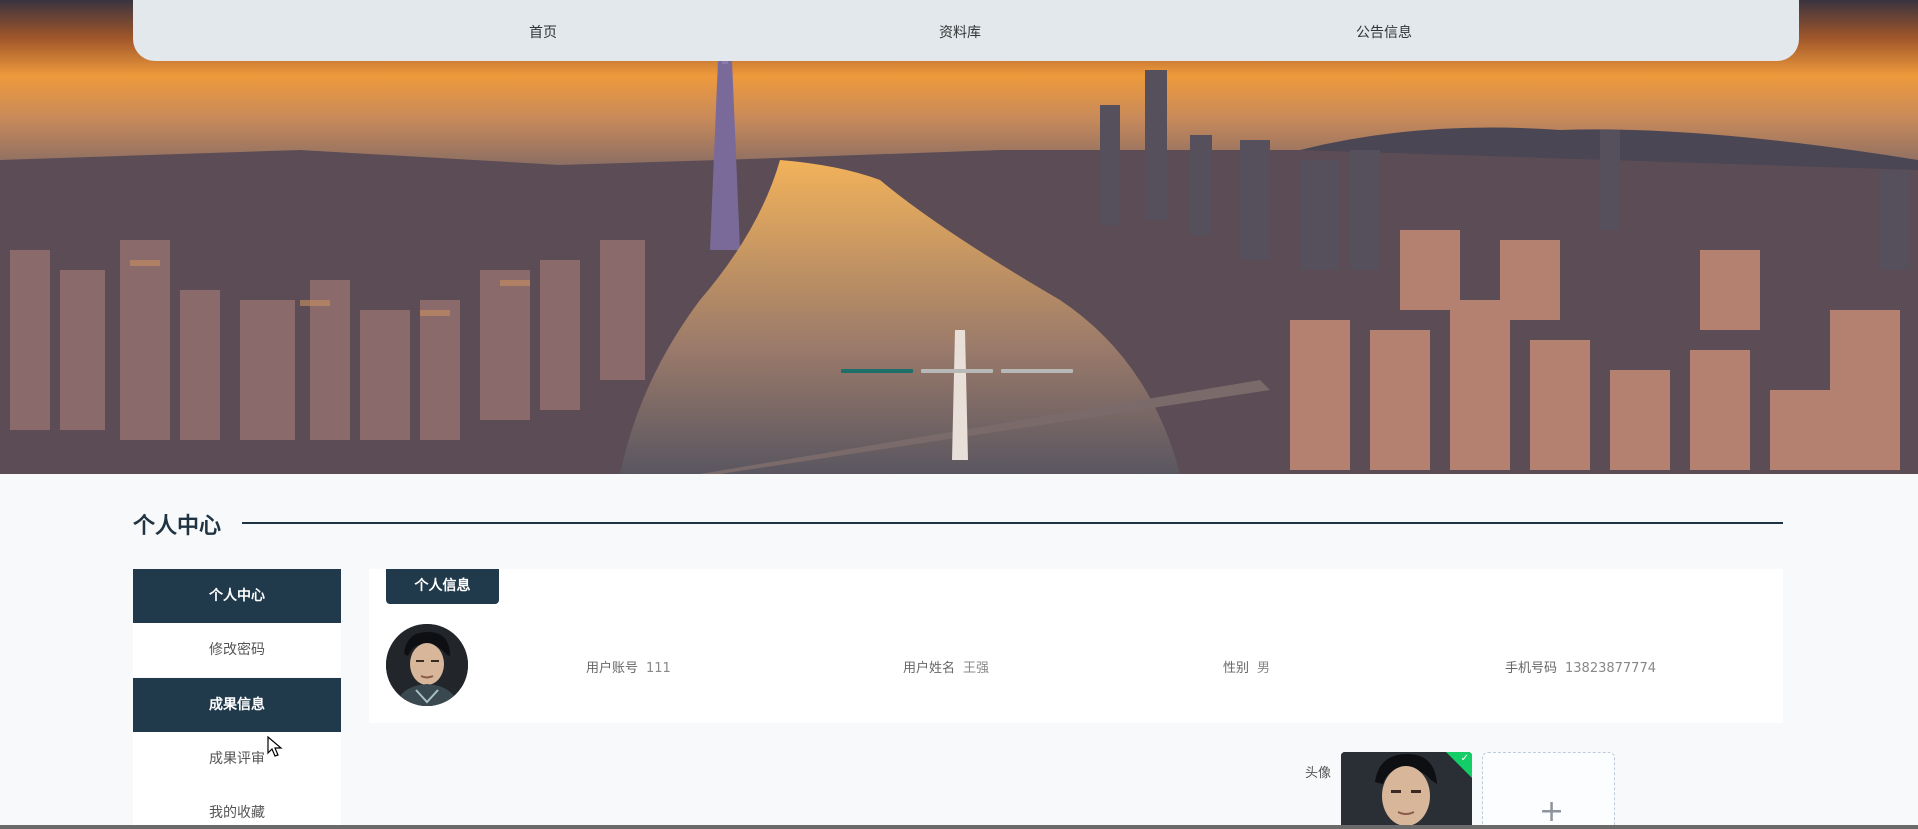 The width and height of the screenshot is (1918, 829). Describe the element at coordinates (1384, 32) in the screenshot. I see `nav-announcements: 公告信息` at that location.